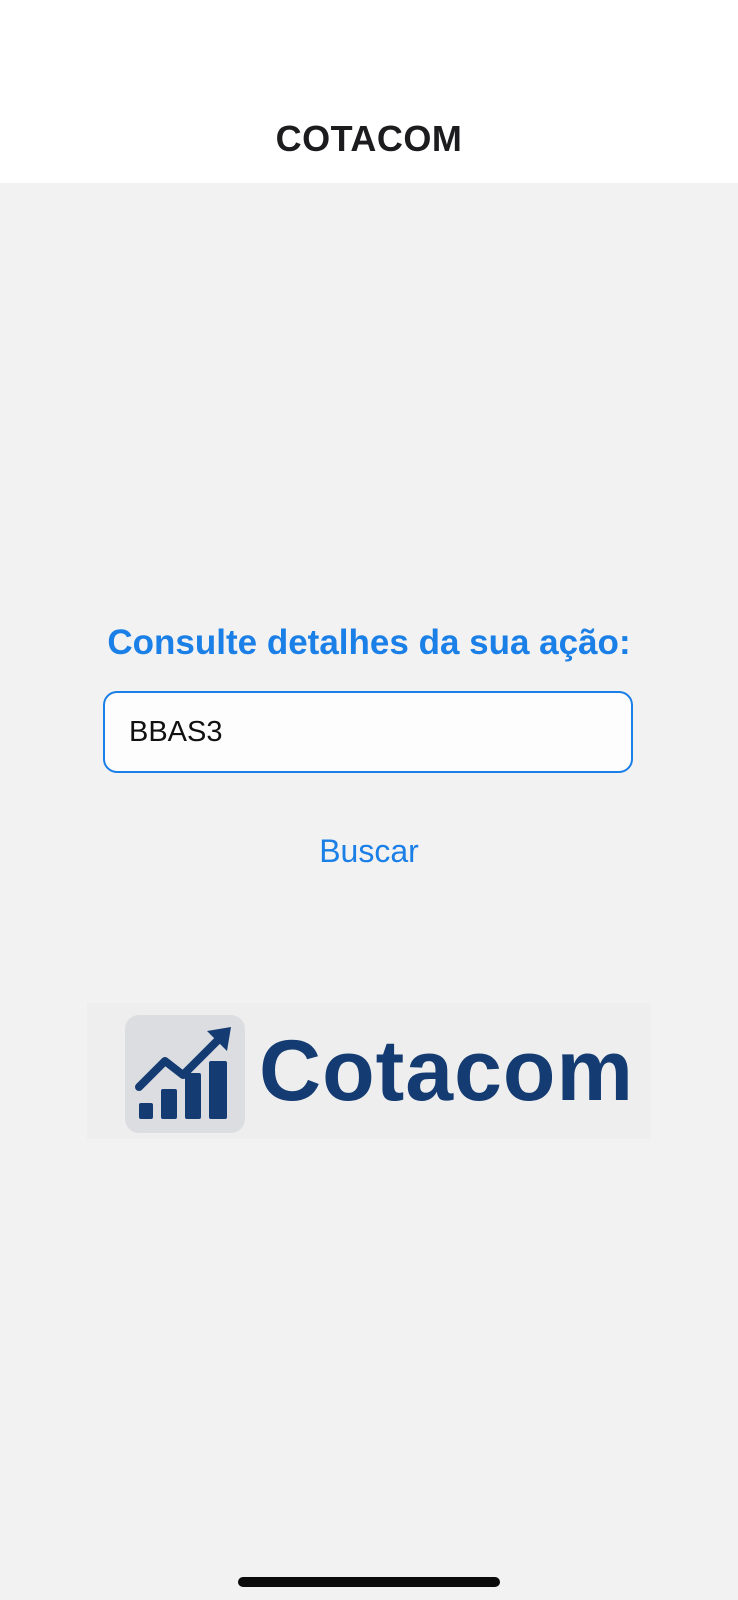 This screenshot has width=738, height=1600. I want to click on ticker-input, so click(368, 732).